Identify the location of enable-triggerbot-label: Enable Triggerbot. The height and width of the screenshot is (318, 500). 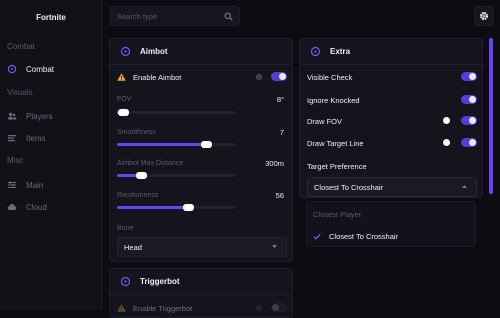
(163, 308).